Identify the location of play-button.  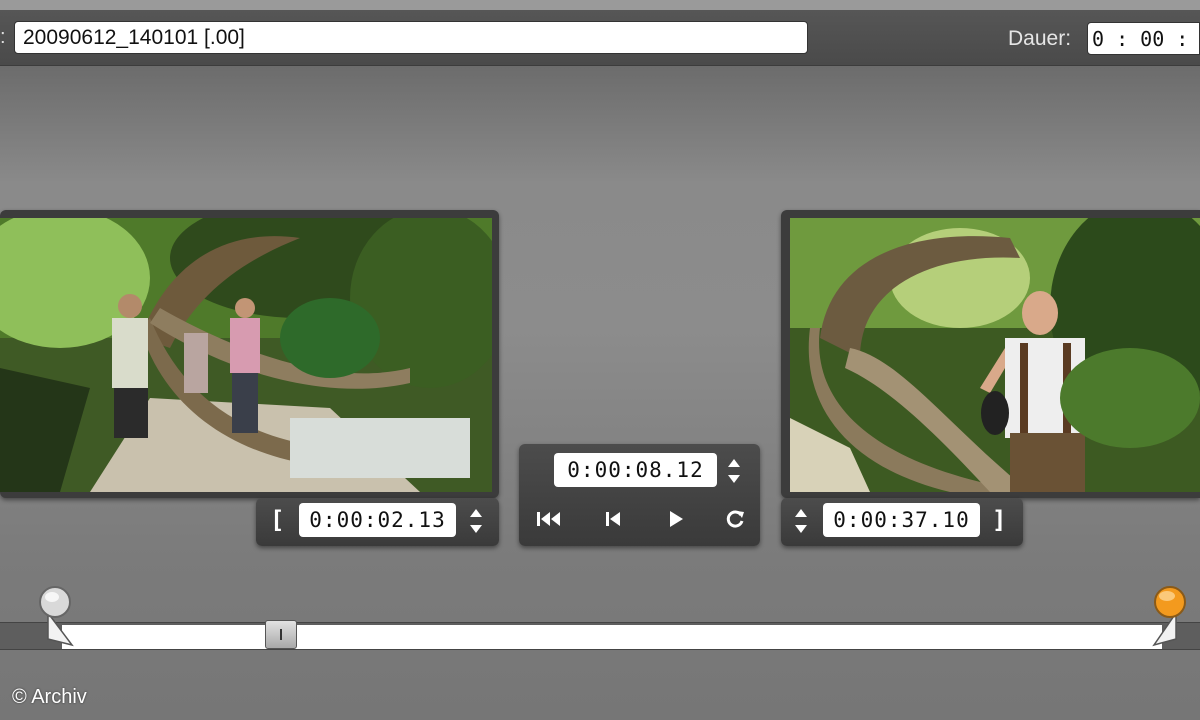
(676, 519).